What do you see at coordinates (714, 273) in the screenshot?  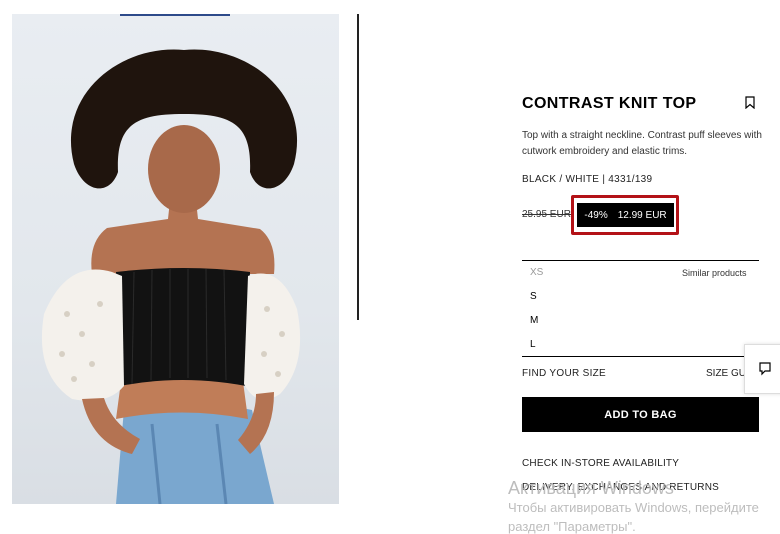 I see `similar-products-link: Similar products` at bounding box center [714, 273].